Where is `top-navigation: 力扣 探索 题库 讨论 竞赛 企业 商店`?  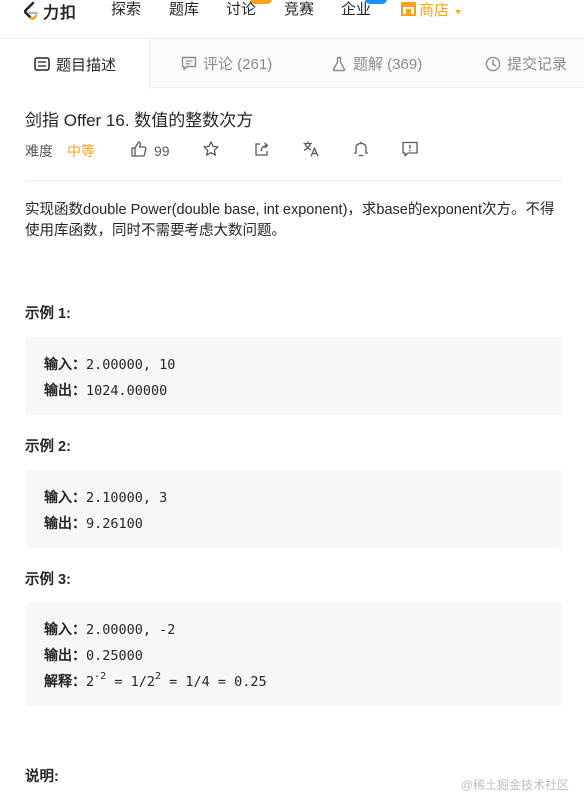 top-navigation: 力扣 探索 题库 讨论 竞赛 企业 商店 is located at coordinates (292, 12).